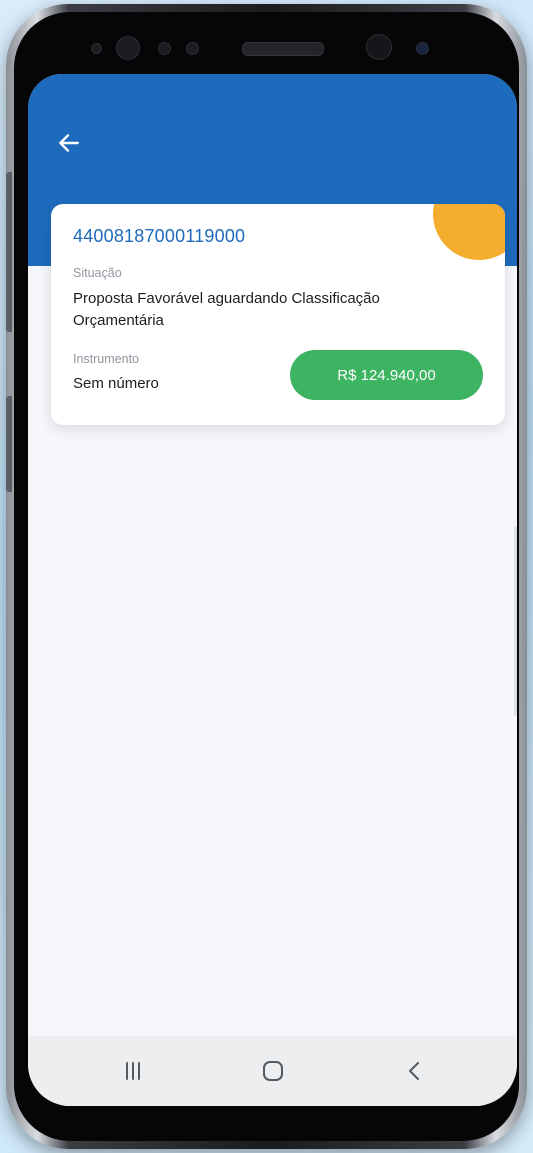 The height and width of the screenshot is (1153, 533). What do you see at coordinates (283, 49) in the screenshot?
I see `earpiece-speaker` at bounding box center [283, 49].